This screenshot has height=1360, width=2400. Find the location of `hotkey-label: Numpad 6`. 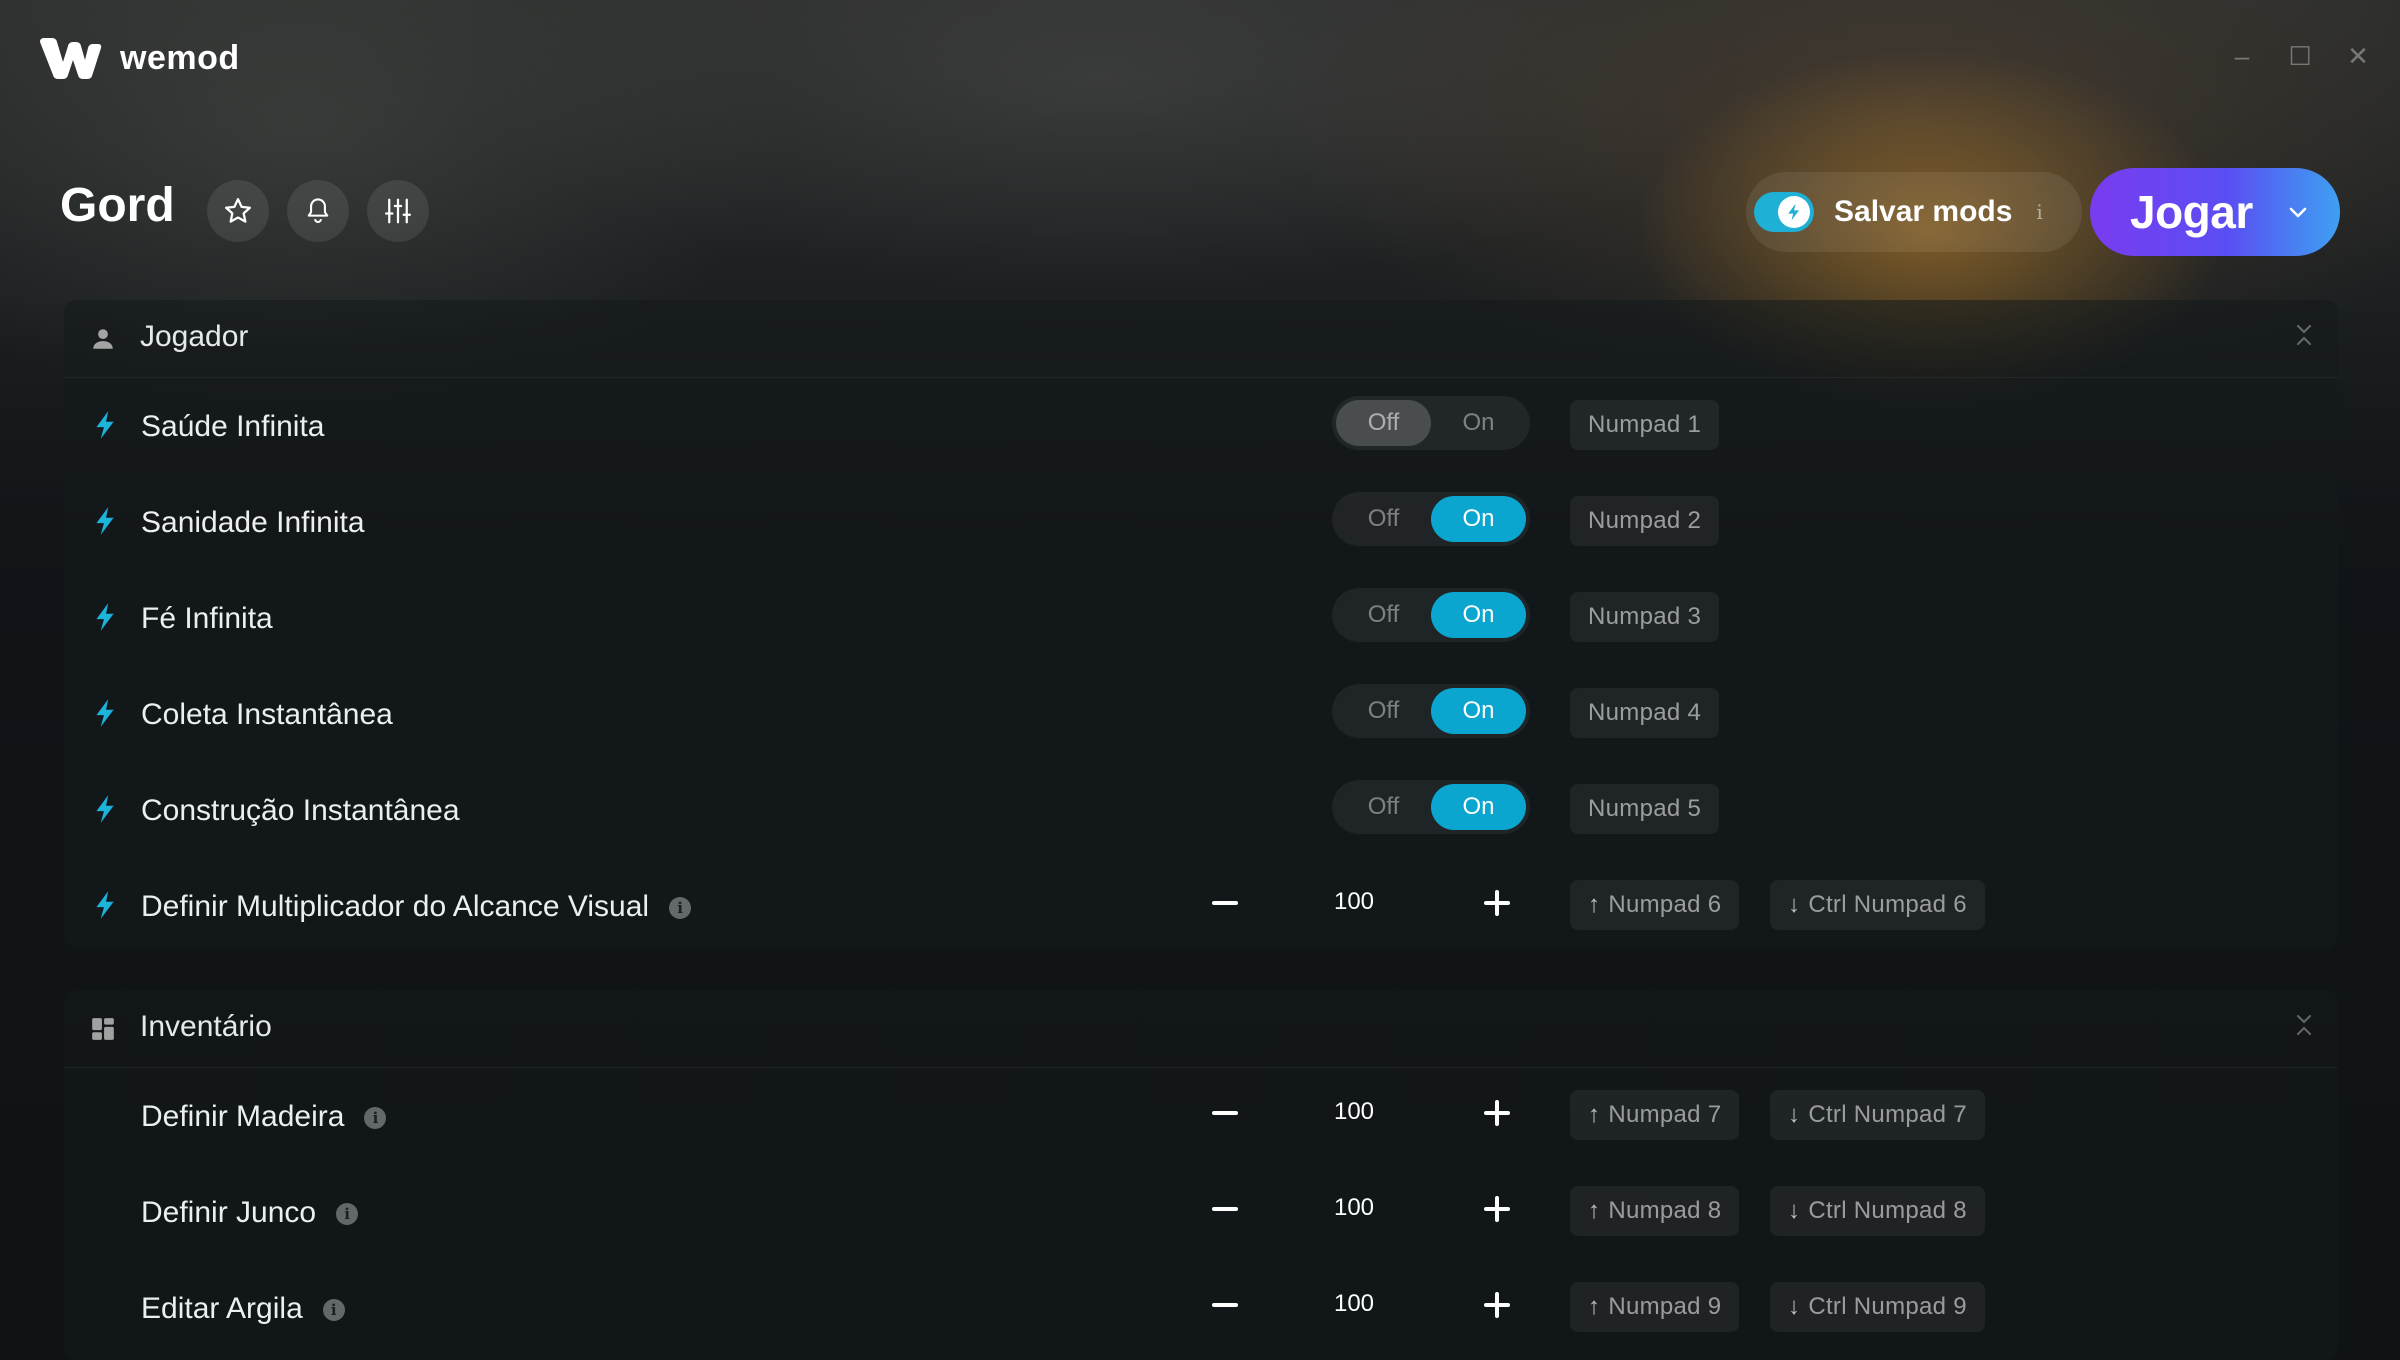

hotkey-label: Numpad 6 is located at coordinates (1665, 904).